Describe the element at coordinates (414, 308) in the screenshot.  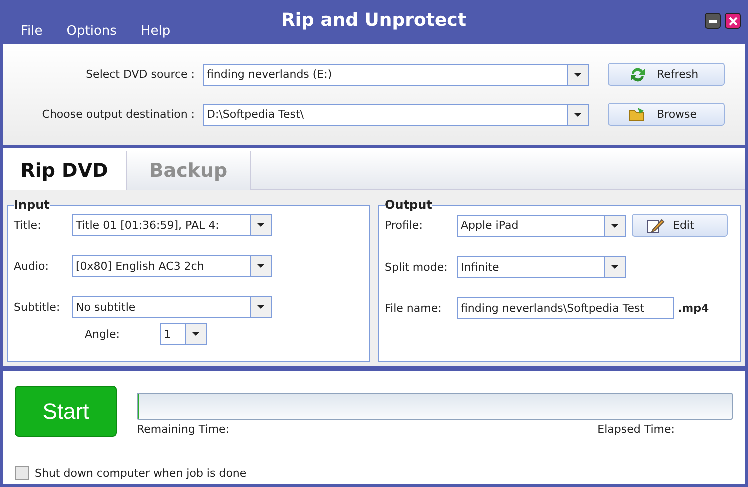
I see `field-label: File name:` at that location.